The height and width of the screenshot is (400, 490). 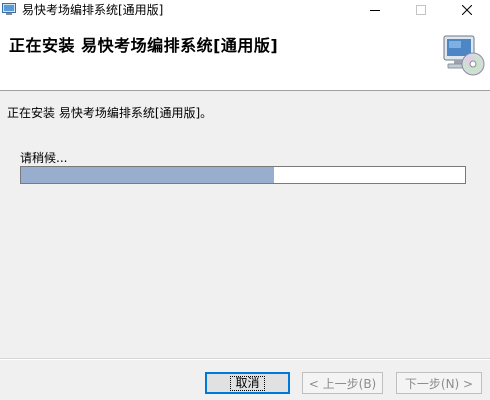 I want to click on next-label: 下一步(N) >, so click(x=439, y=383).